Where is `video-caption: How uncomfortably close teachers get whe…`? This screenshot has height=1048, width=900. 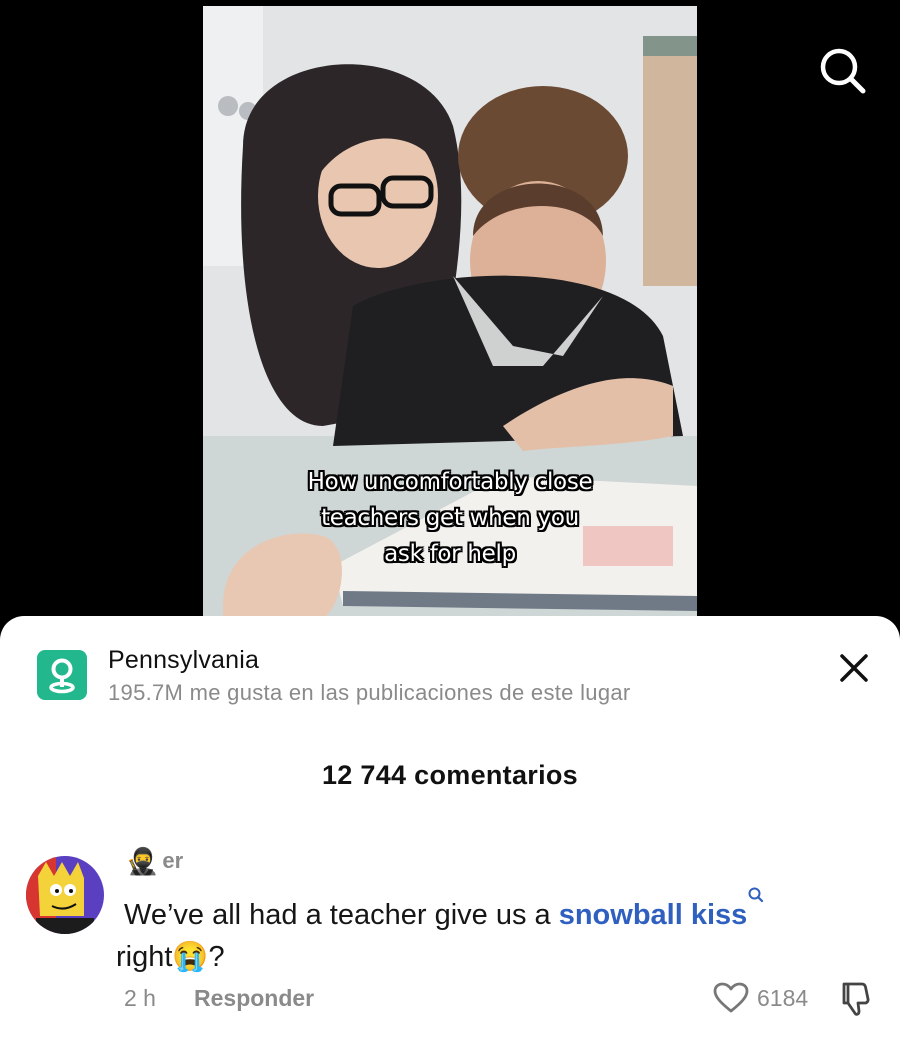
video-caption: How uncomfortably close teachers get whe… is located at coordinates (450, 518).